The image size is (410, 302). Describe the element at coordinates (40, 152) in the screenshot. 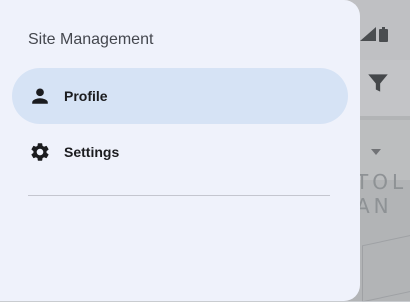

I see `gear-icon` at that location.